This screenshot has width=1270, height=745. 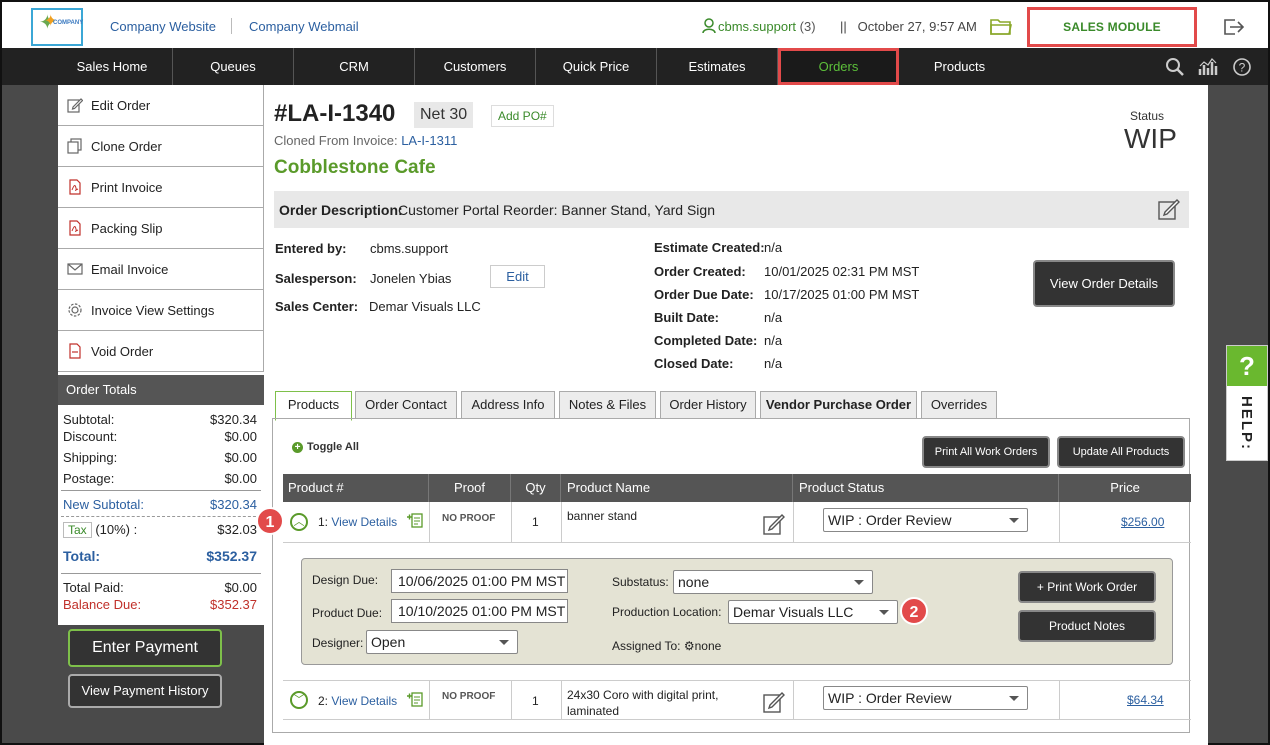 What do you see at coordinates (479, 581) in the screenshot?
I see `design-due-input: 10/06/2025 01:00 PM MST` at bounding box center [479, 581].